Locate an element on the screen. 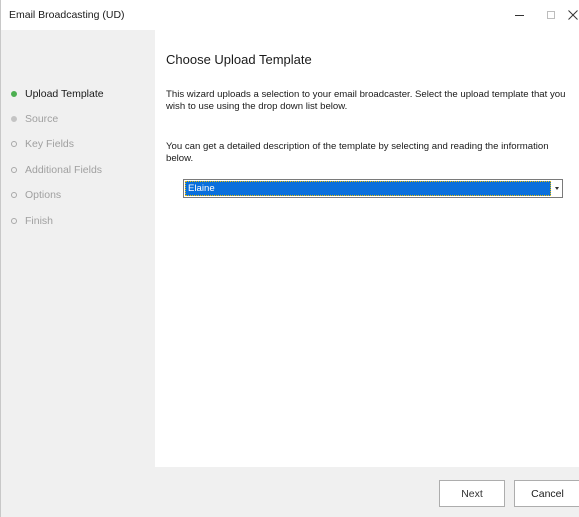  minimize-icon is located at coordinates (519, 15).